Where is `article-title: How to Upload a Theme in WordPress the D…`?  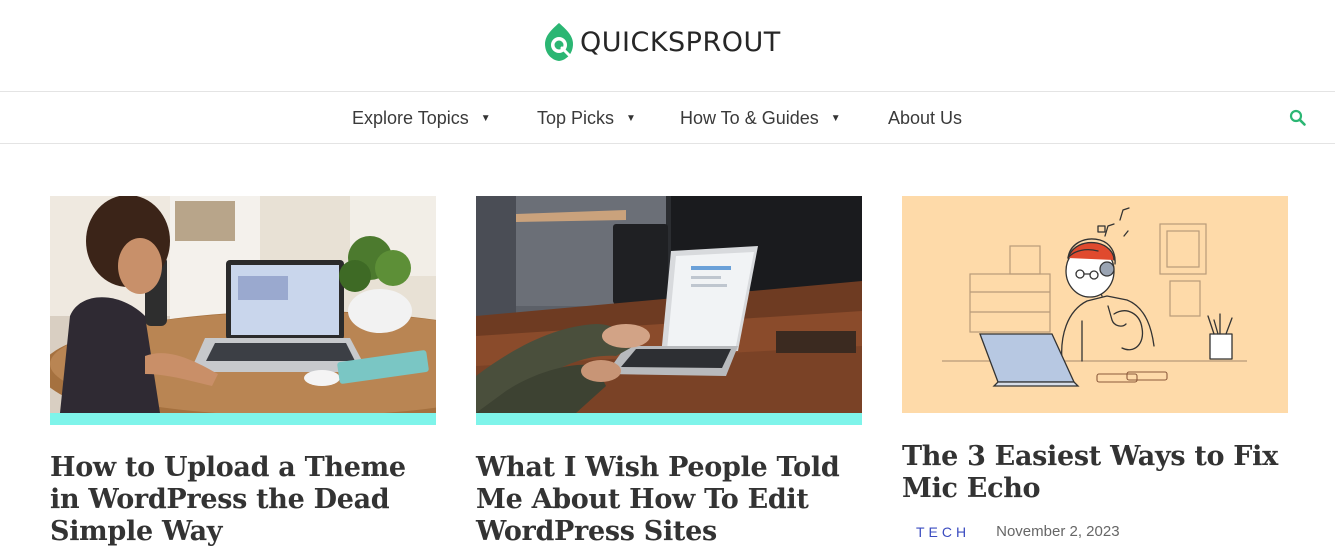 article-title: How to Upload a Theme in WordPress the D… is located at coordinates (243, 500).